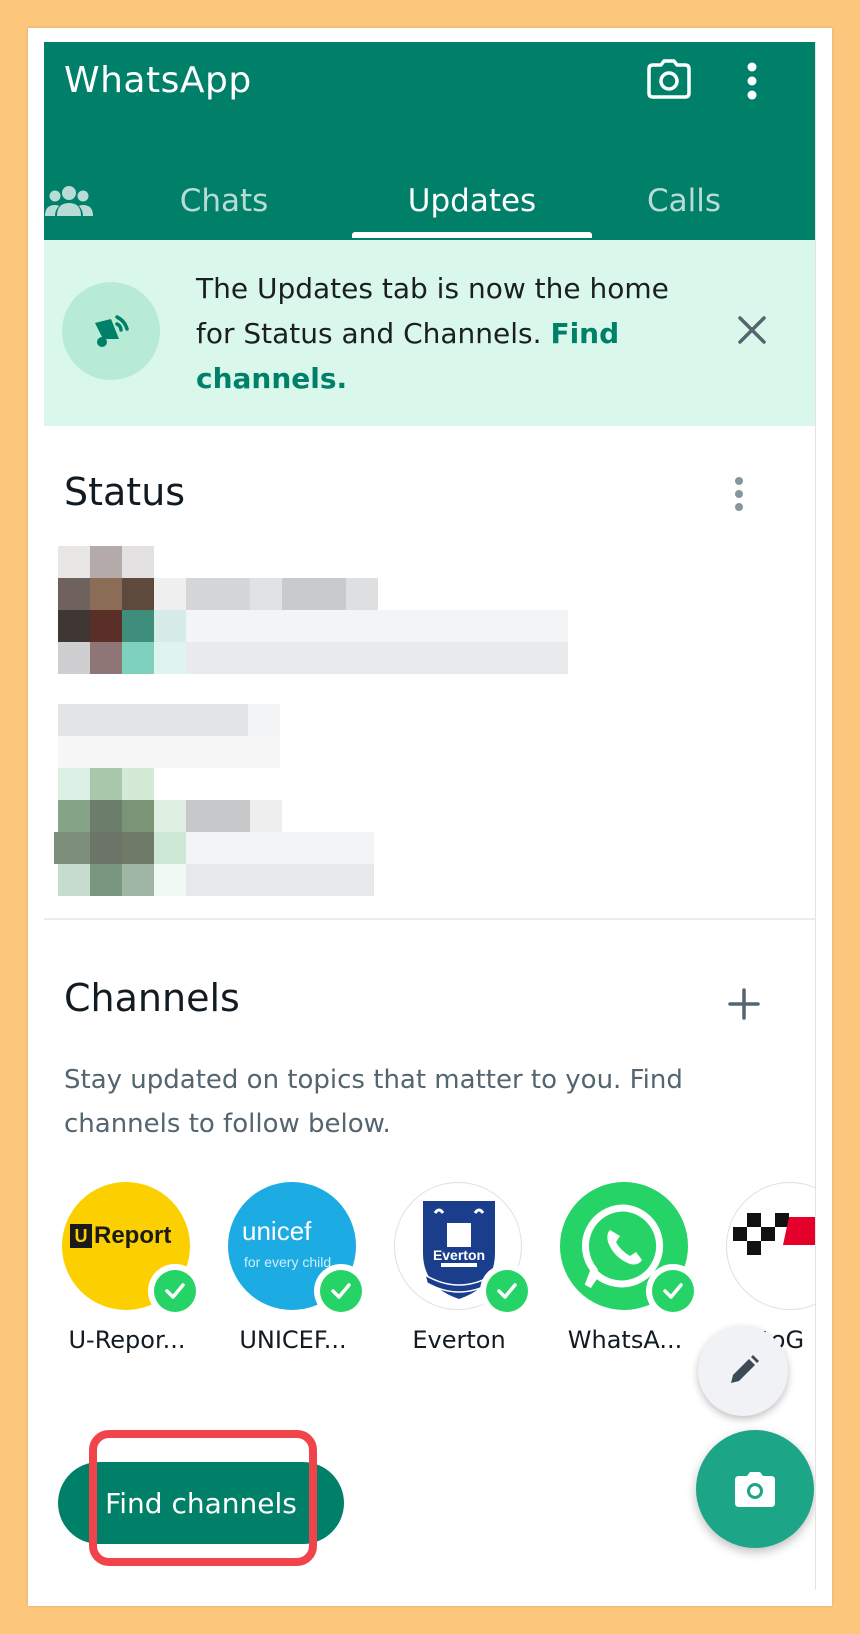 This screenshot has height=1634, width=860. I want to click on more-options-icon, so click(752, 81).